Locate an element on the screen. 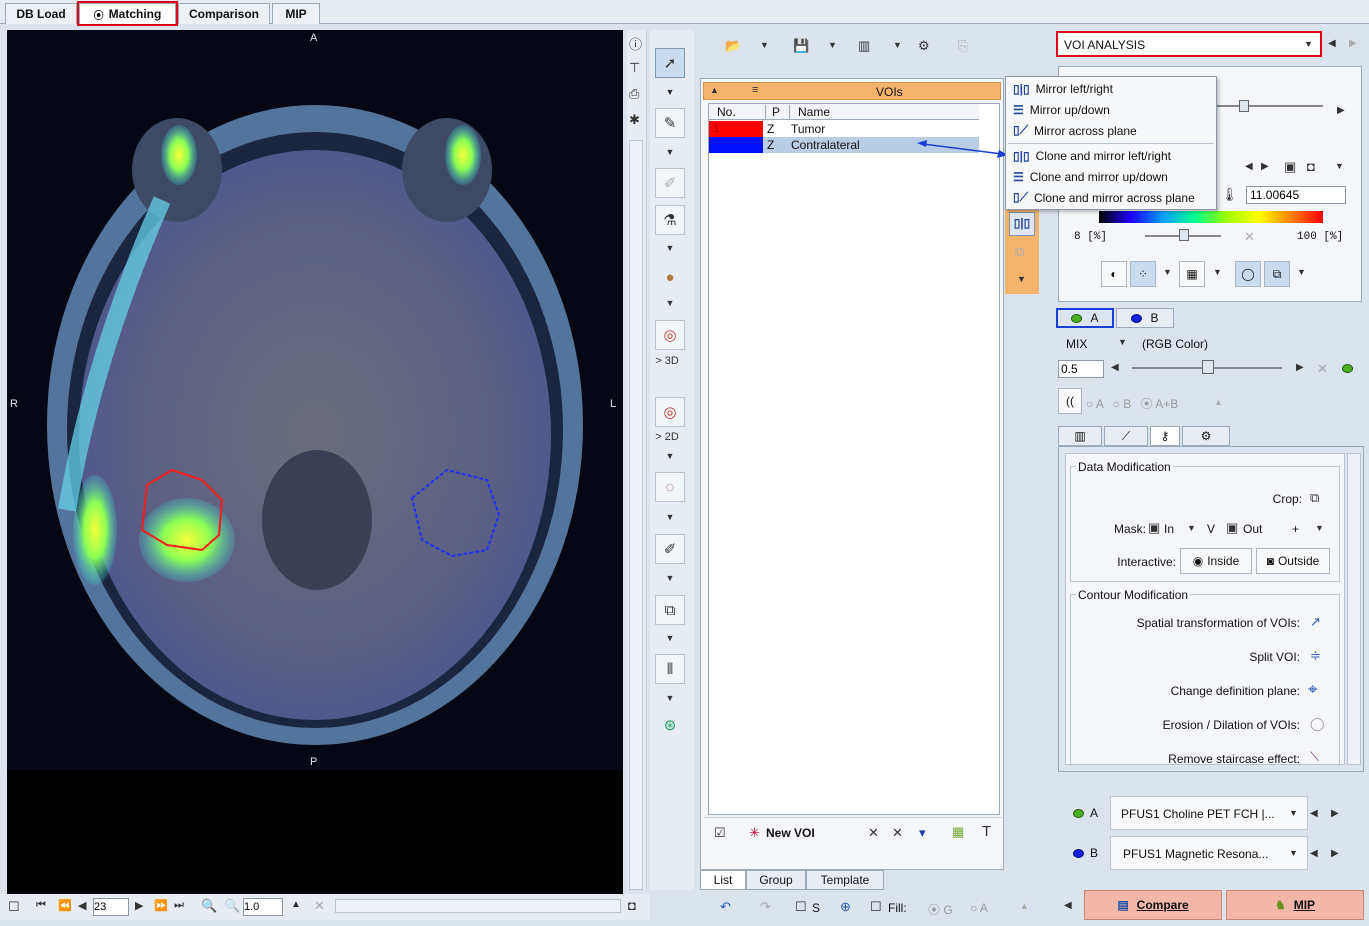 Image resolution: width=1369 pixels, height=926 pixels. slider-thumb is located at coordinates (1244, 106).